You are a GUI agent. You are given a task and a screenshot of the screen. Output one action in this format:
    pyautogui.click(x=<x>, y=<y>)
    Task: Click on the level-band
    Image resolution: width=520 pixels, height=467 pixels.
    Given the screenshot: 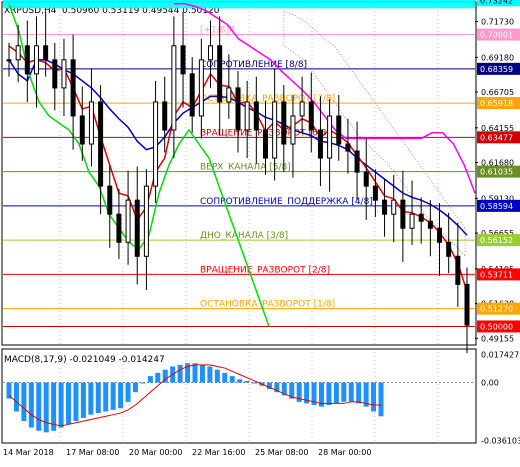 What is the action you would take?
    pyautogui.click(x=239, y=4)
    